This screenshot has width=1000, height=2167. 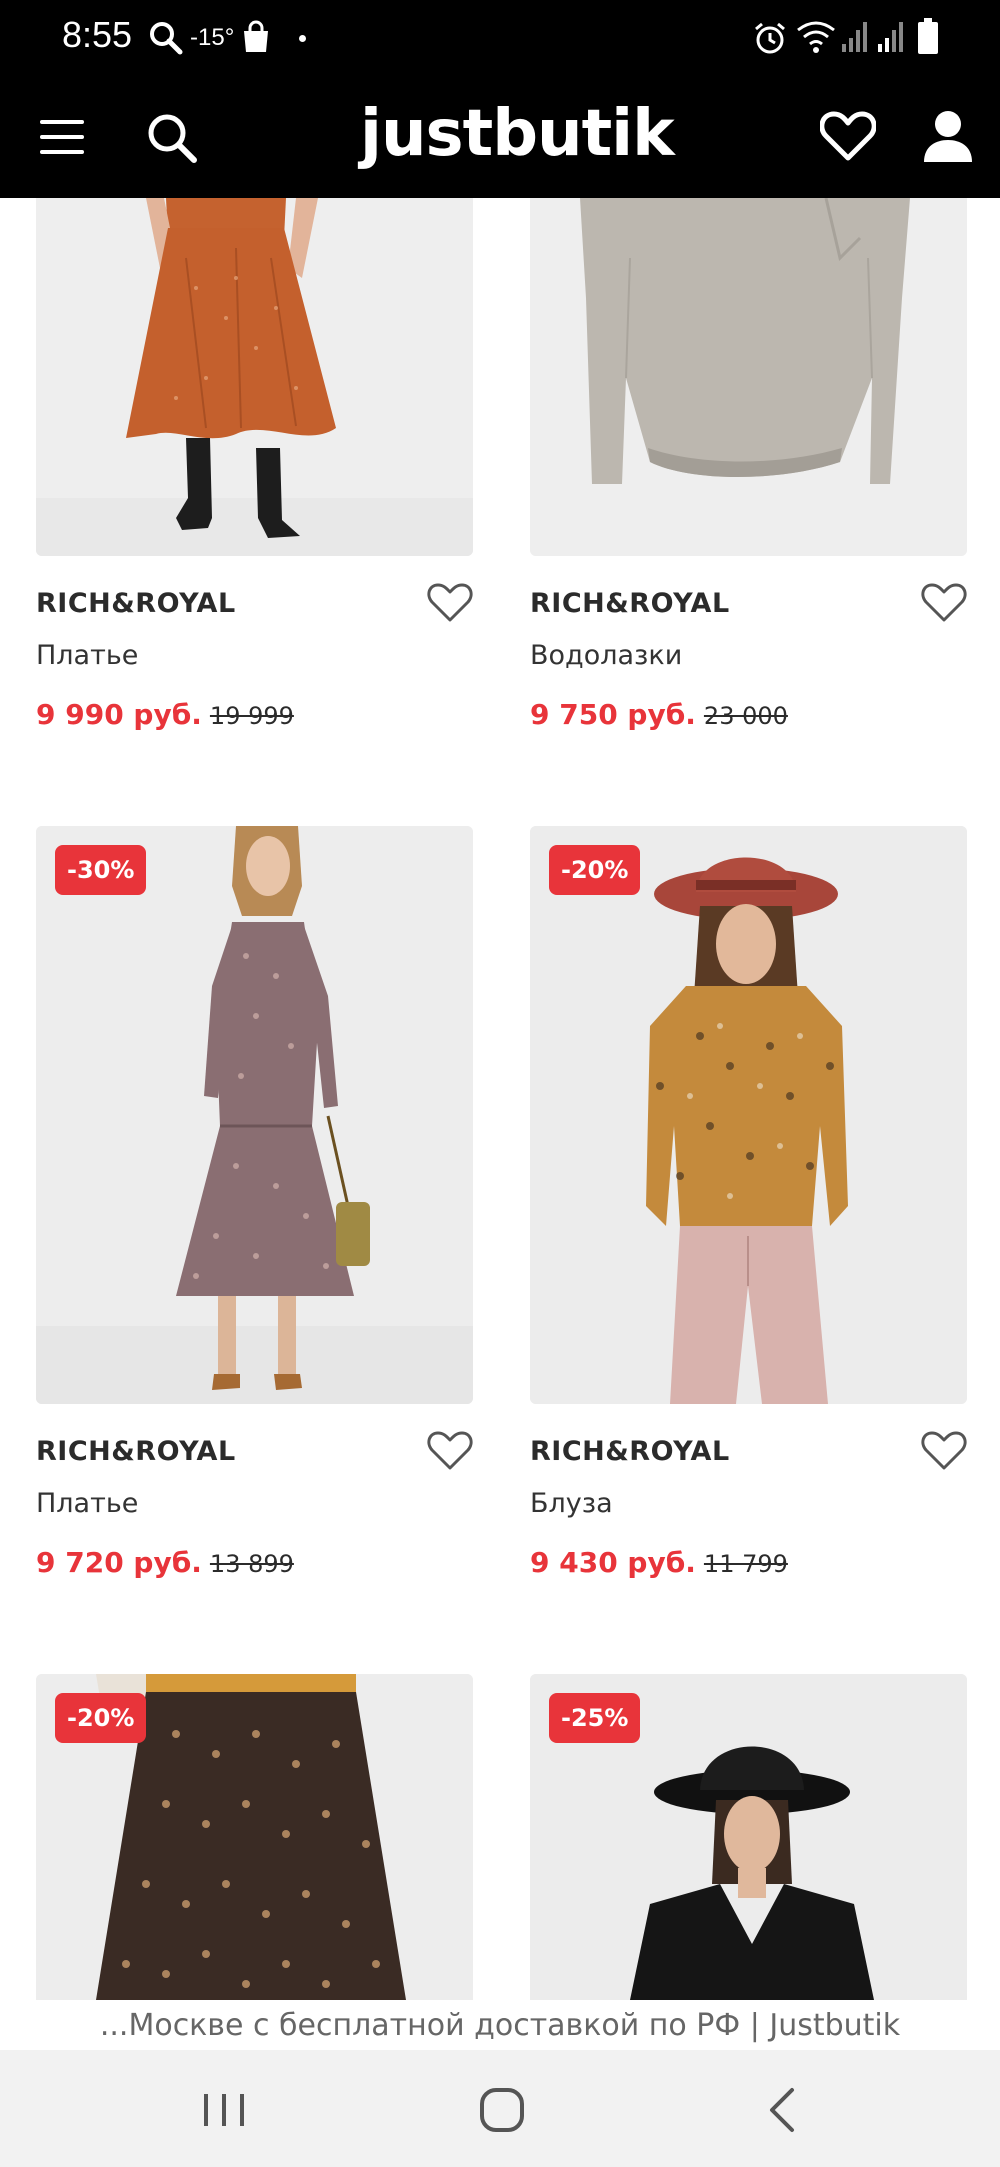 What do you see at coordinates (97, 34) in the screenshot?
I see `status-time: 8:55` at bounding box center [97, 34].